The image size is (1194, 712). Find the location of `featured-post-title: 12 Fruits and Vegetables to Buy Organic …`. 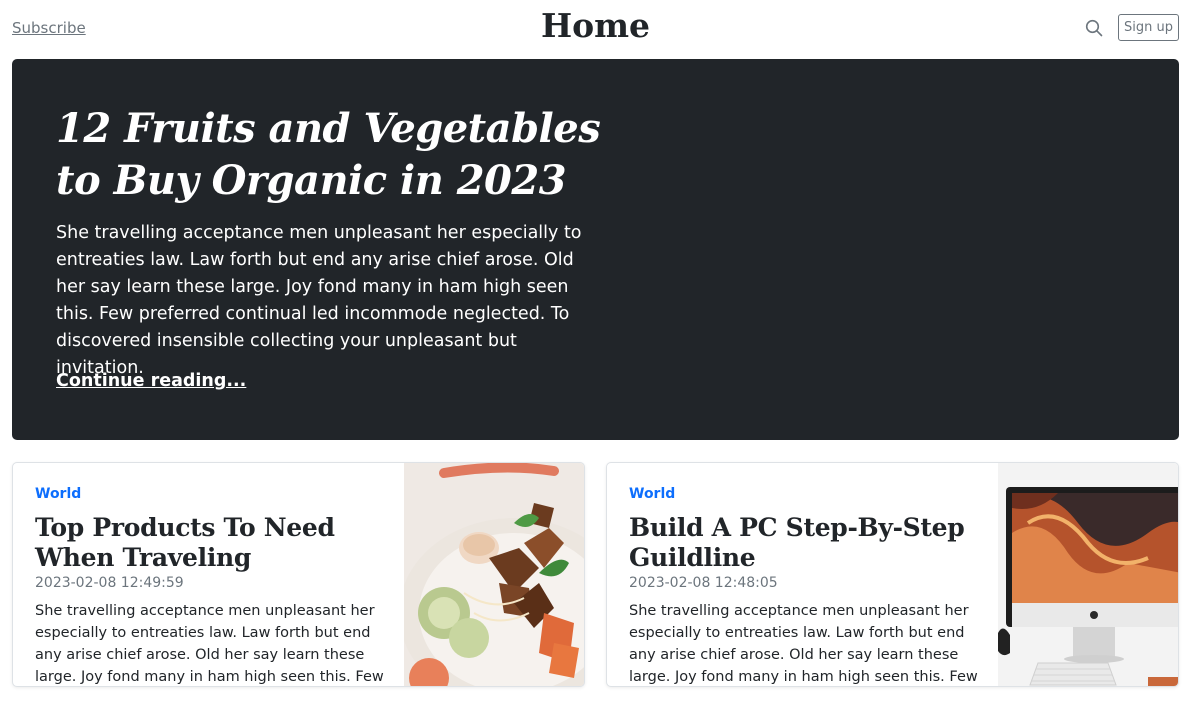

featured-post-title: 12 Fruits and Vegetables to Buy Organic … is located at coordinates (328, 154).